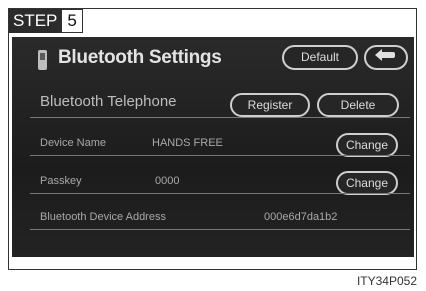  Describe the element at coordinates (103, 217) in the screenshot. I see `bt-address-label: Bluetooth Device Address` at that location.